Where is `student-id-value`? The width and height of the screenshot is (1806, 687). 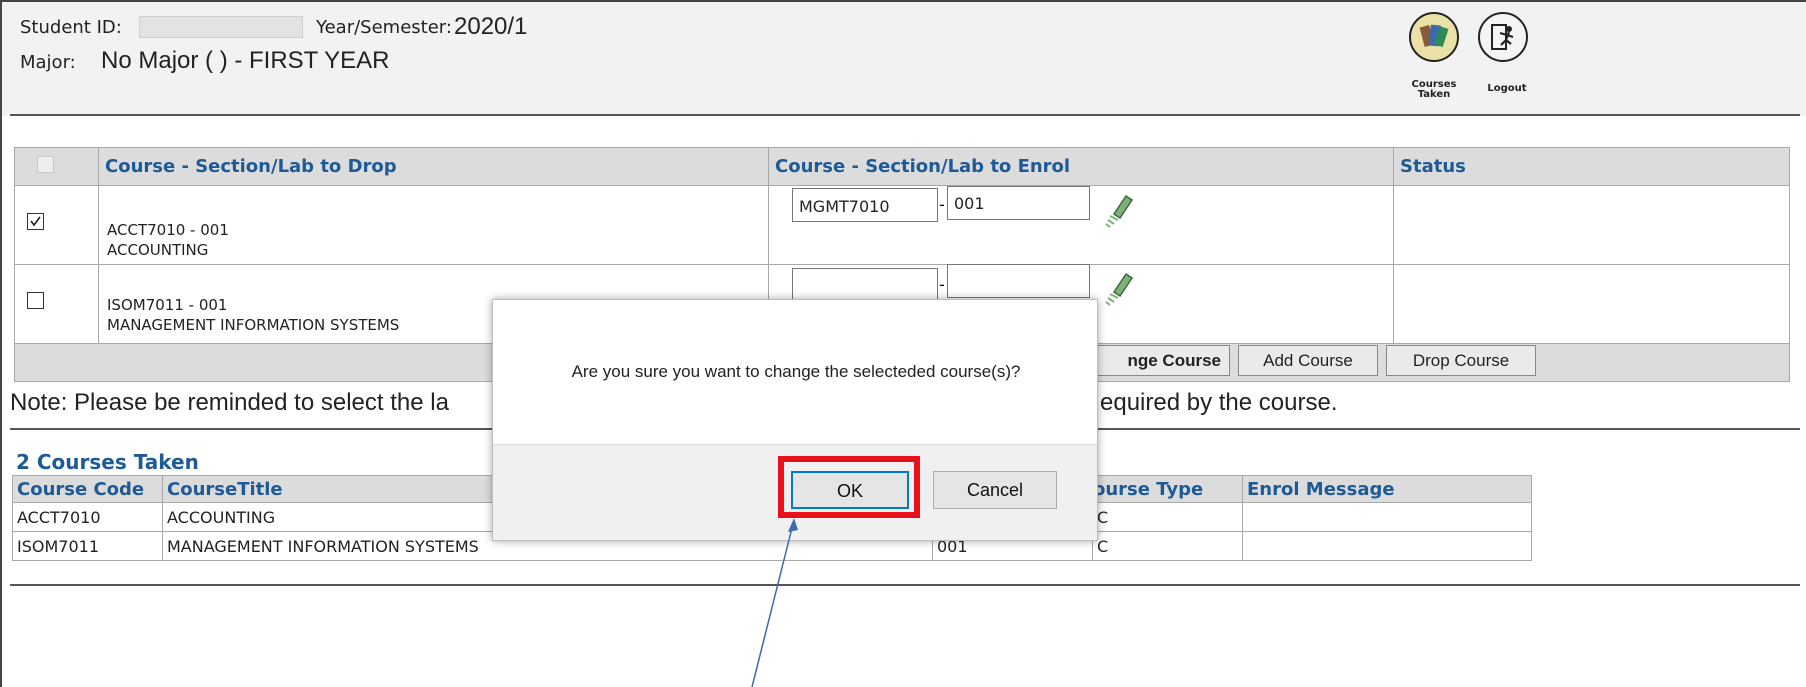
student-id-value is located at coordinates (221, 27).